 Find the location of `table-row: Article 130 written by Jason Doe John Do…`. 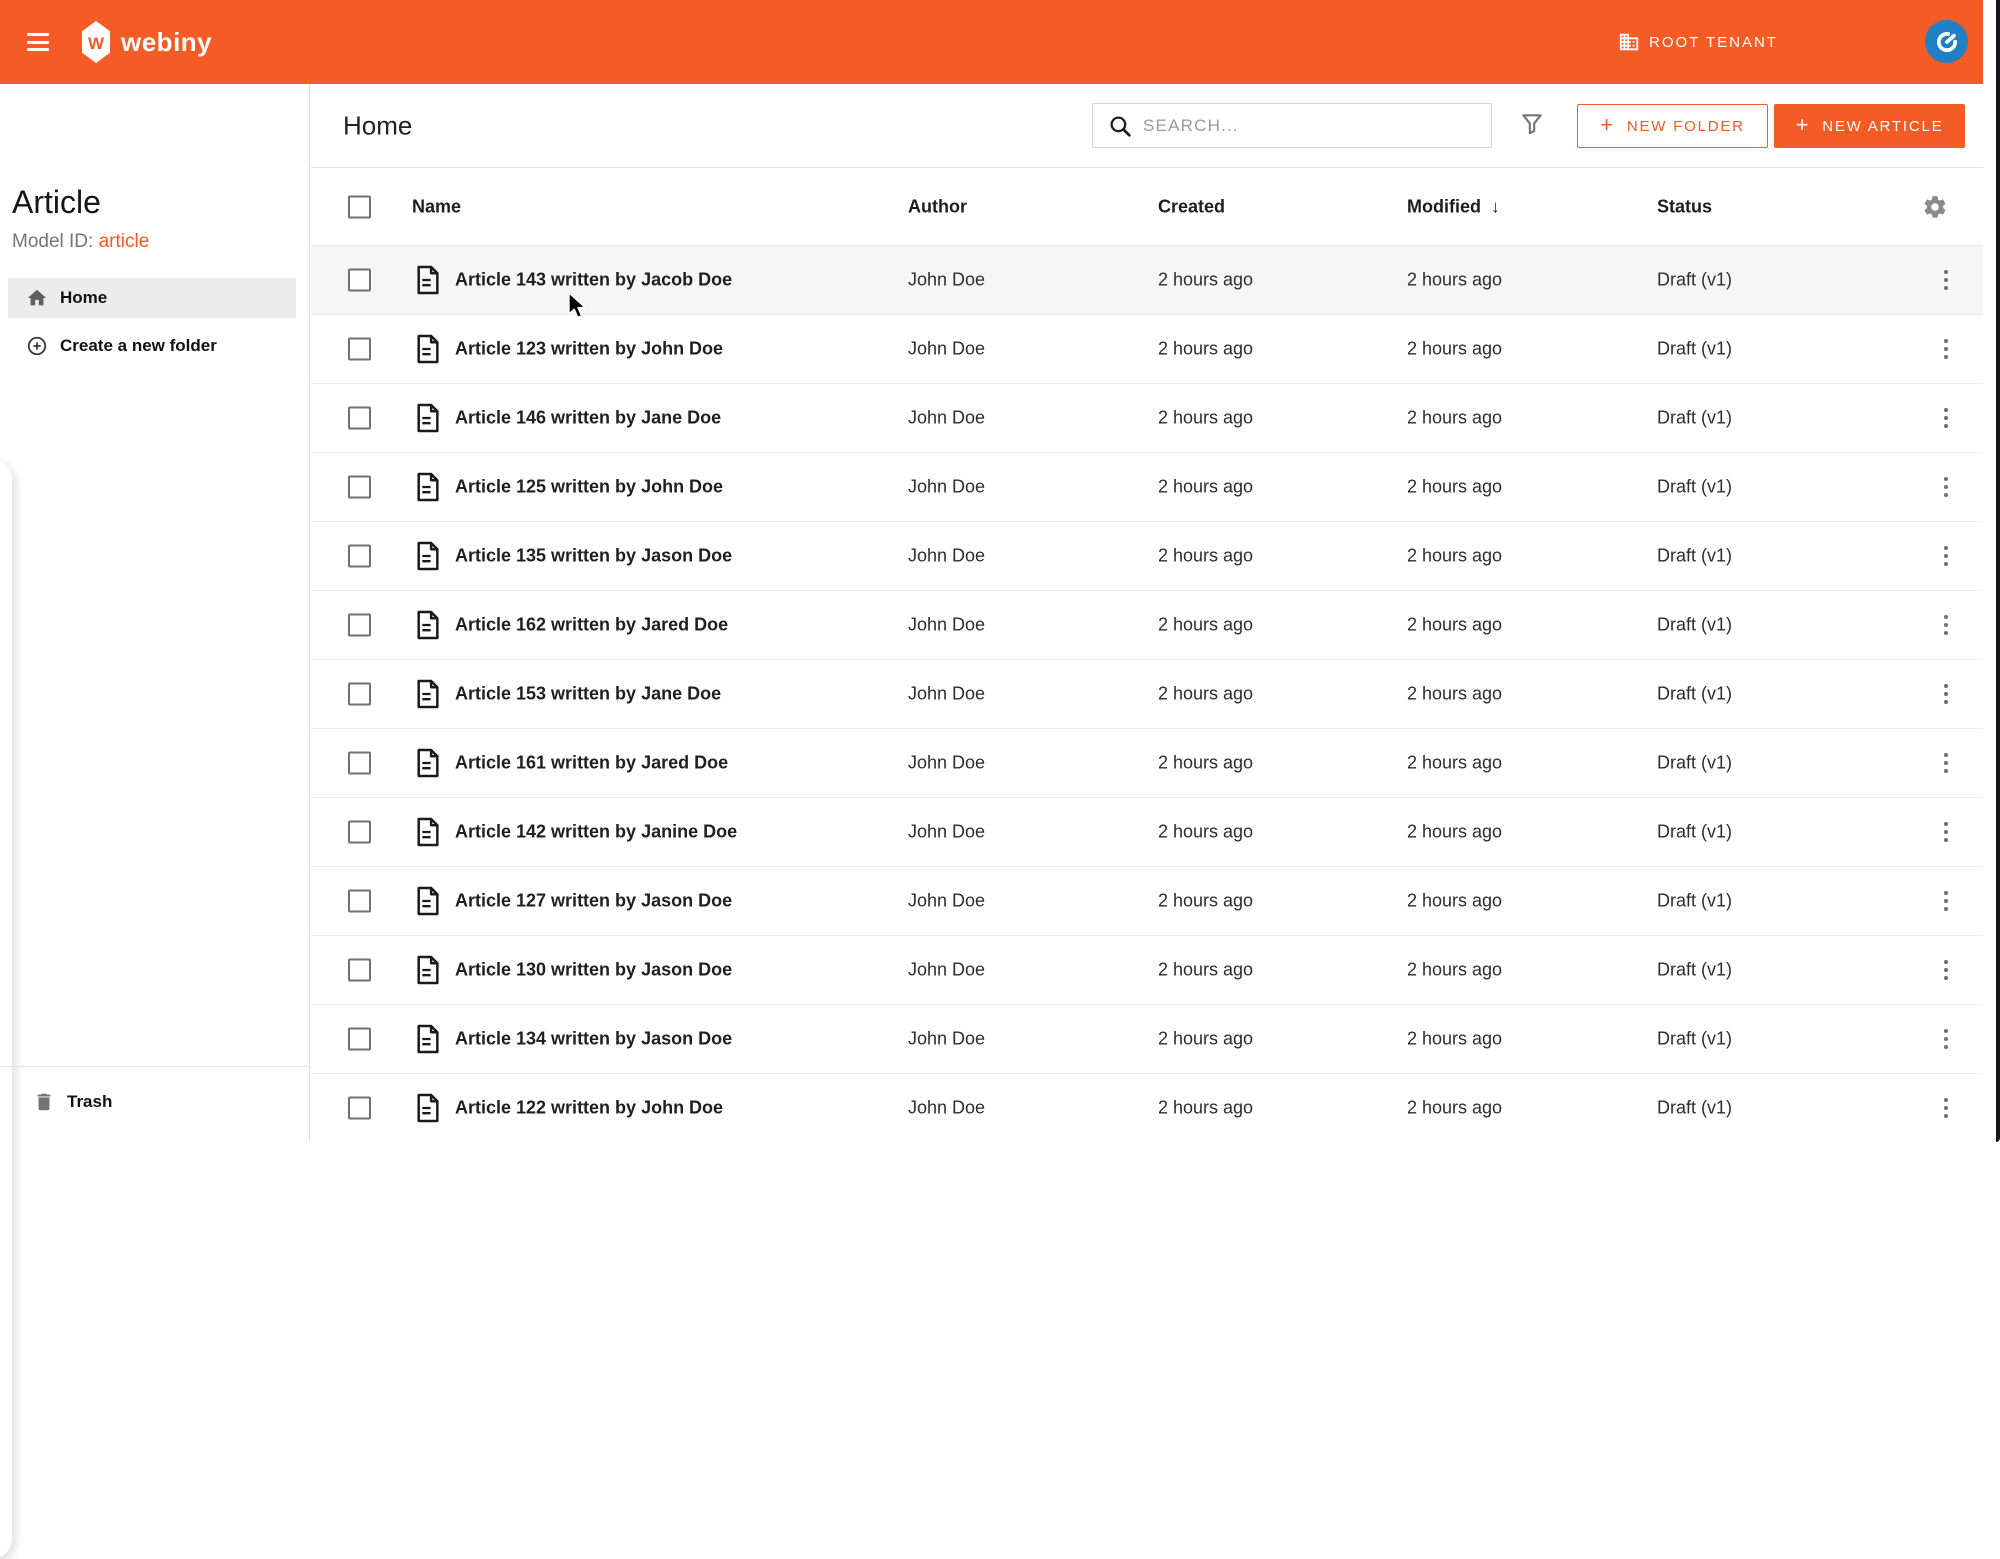

table-row: Article 130 written by Jason Doe John Do… is located at coordinates (1147, 970).